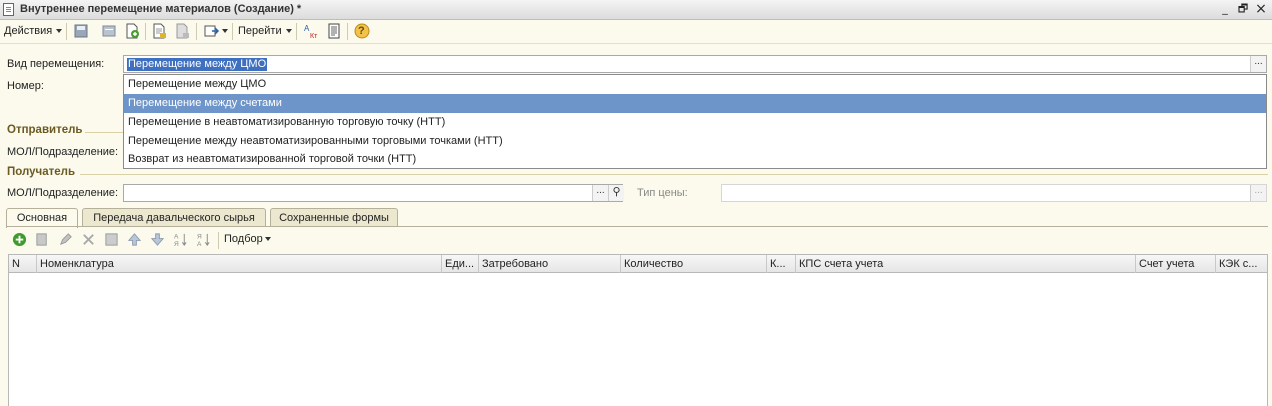 Image resolution: width=1272 pixels, height=406 pixels. Describe the element at coordinates (212, 31) in the screenshot. I see `based-on-icon` at that location.